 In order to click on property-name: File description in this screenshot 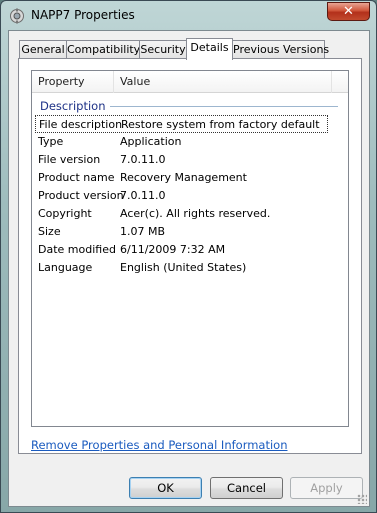, I will do `click(81, 124)`.